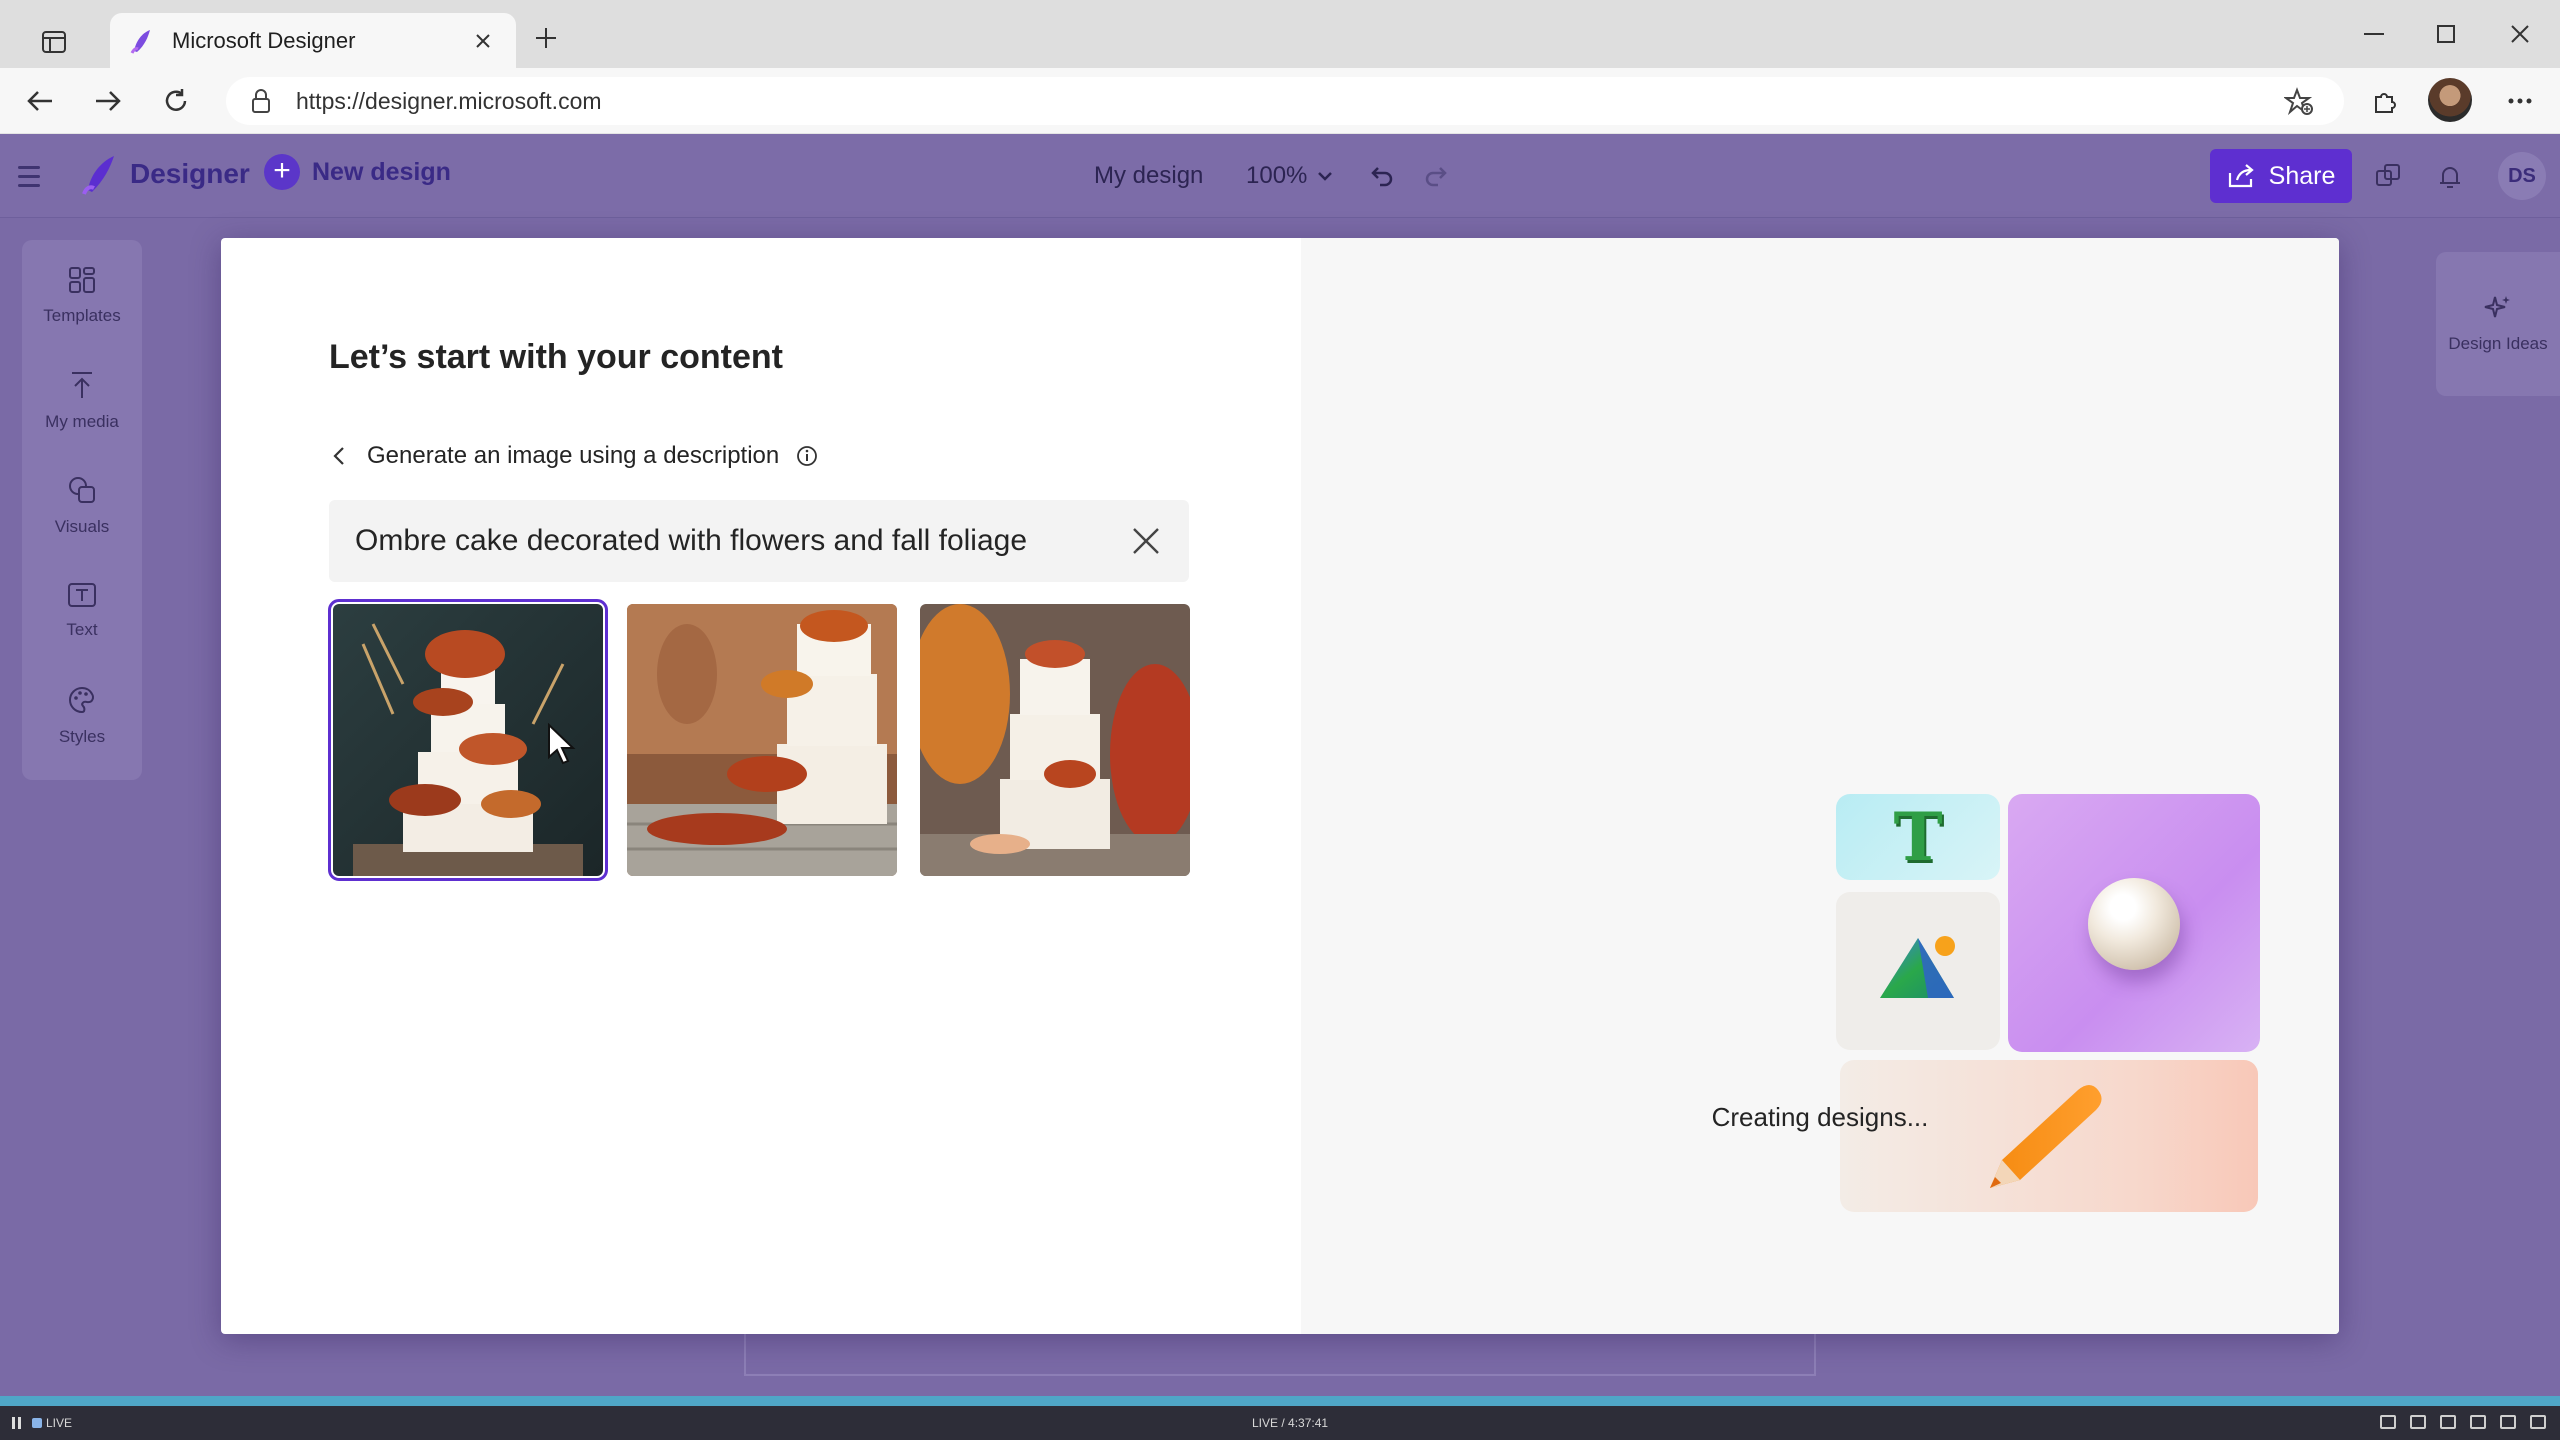 This screenshot has width=2560, height=1440. What do you see at coordinates (82, 629) in the screenshot?
I see `rail-label: Text` at bounding box center [82, 629].